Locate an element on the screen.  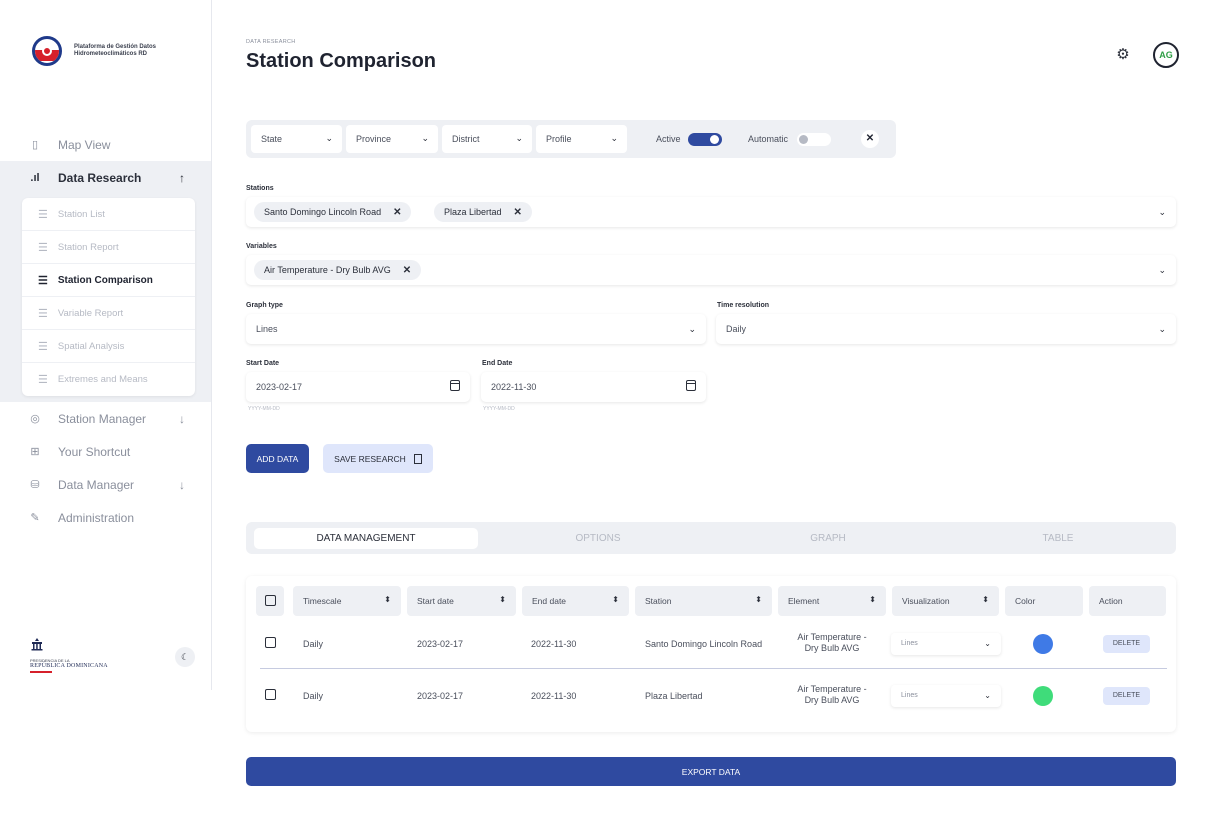
arrow-down-icon: ↓ is located at coordinates (182, 418).